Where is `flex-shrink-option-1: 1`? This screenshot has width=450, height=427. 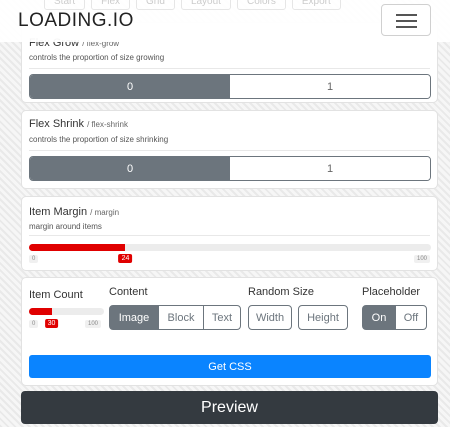 flex-shrink-option-1: 1 is located at coordinates (330, 168).